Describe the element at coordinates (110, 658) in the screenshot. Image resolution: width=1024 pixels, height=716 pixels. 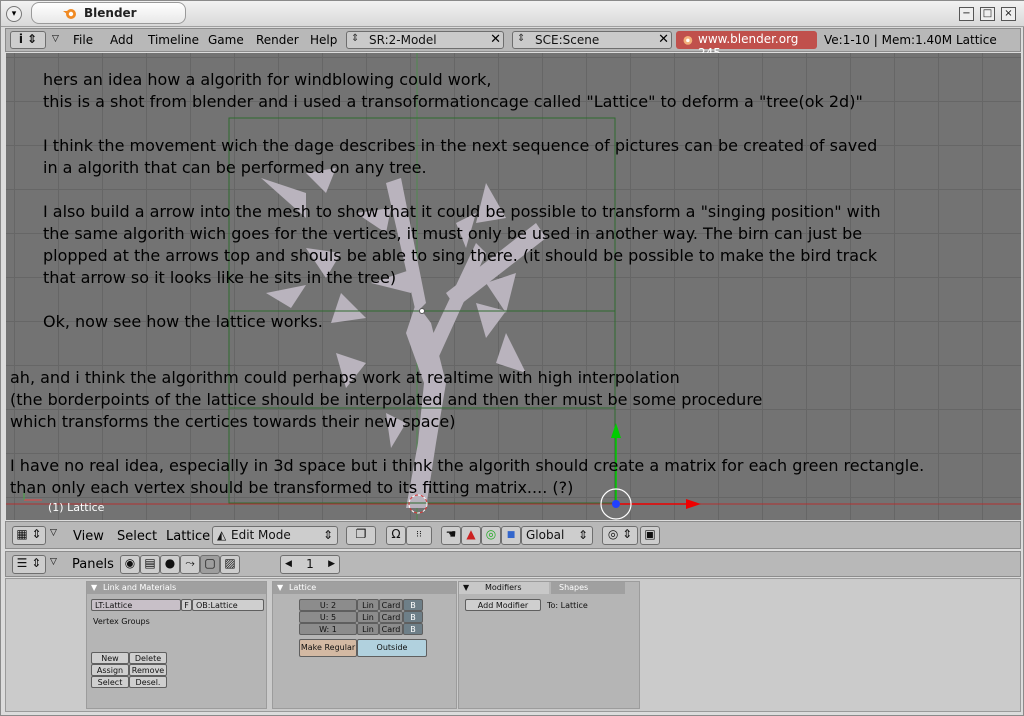
I see `new-button: New` at that location.